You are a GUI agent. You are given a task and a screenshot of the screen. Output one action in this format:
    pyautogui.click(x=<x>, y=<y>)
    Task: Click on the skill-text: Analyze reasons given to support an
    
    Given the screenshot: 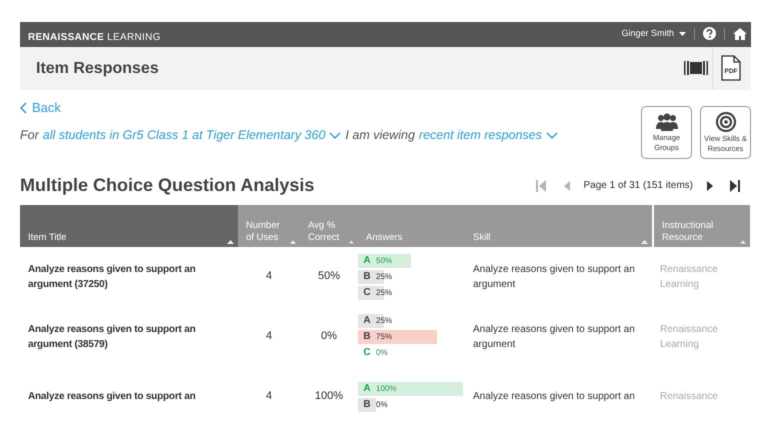 What is the action you would take?
    pyautogui.click(x=554, y=397)
    